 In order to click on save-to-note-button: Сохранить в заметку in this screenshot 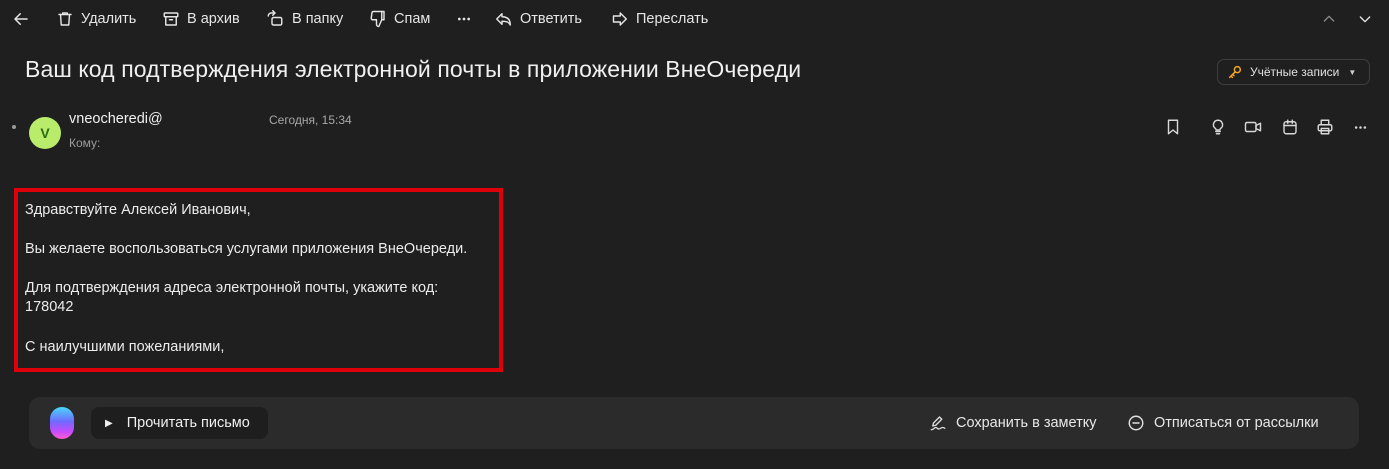, I will do `click(1012, 423)`.